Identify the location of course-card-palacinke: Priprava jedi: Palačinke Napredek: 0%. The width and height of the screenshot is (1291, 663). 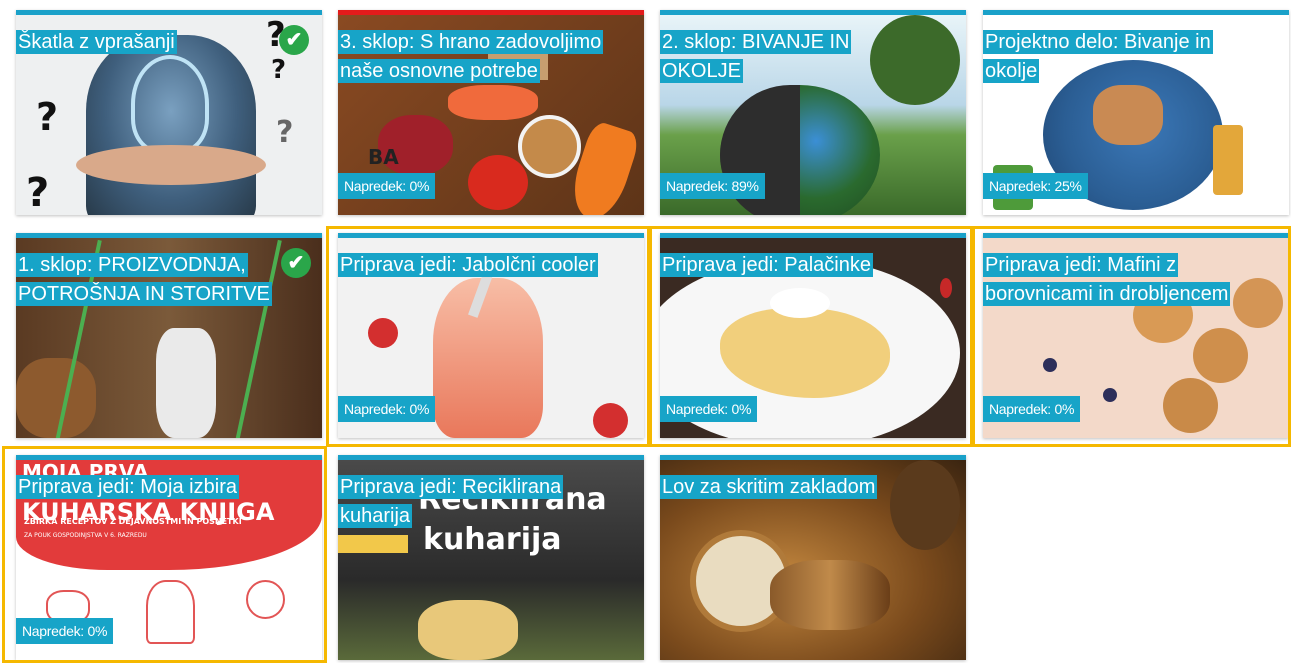
(813, 335).